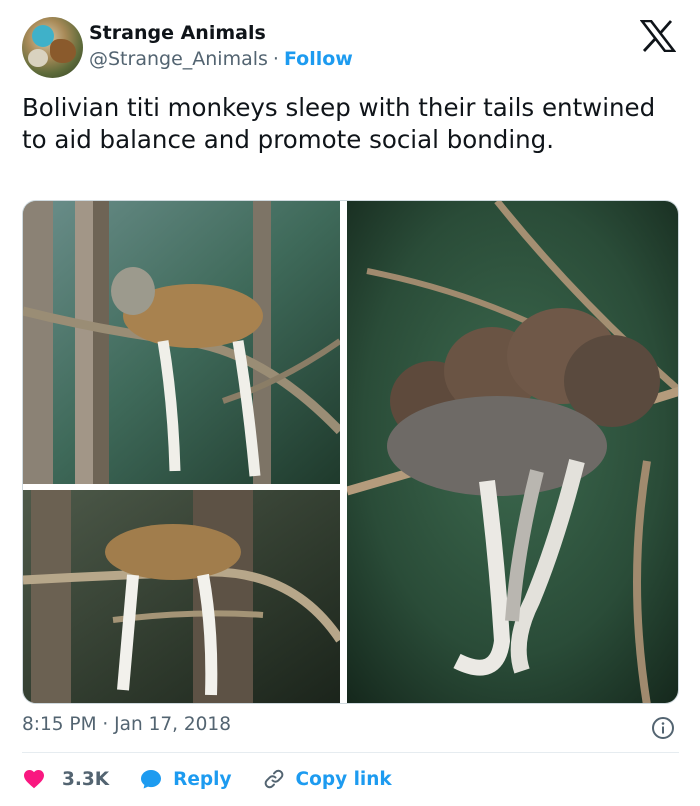 The width and height of the screenshot is (700, 806). I want to click on copy-link-label: Copy link, so click(343, 779).